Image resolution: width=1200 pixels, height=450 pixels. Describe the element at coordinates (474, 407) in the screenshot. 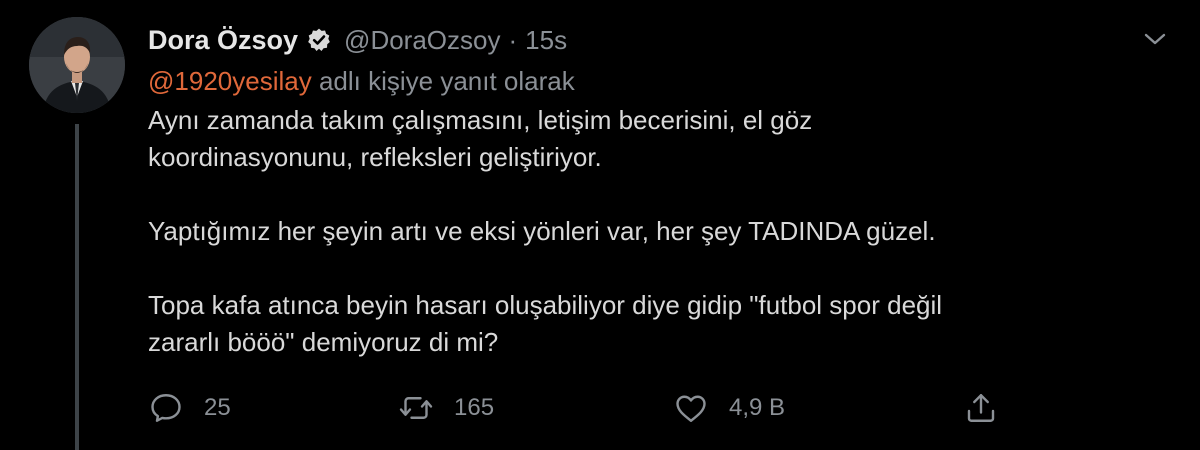

I see `retweet-count: 165` at that location.